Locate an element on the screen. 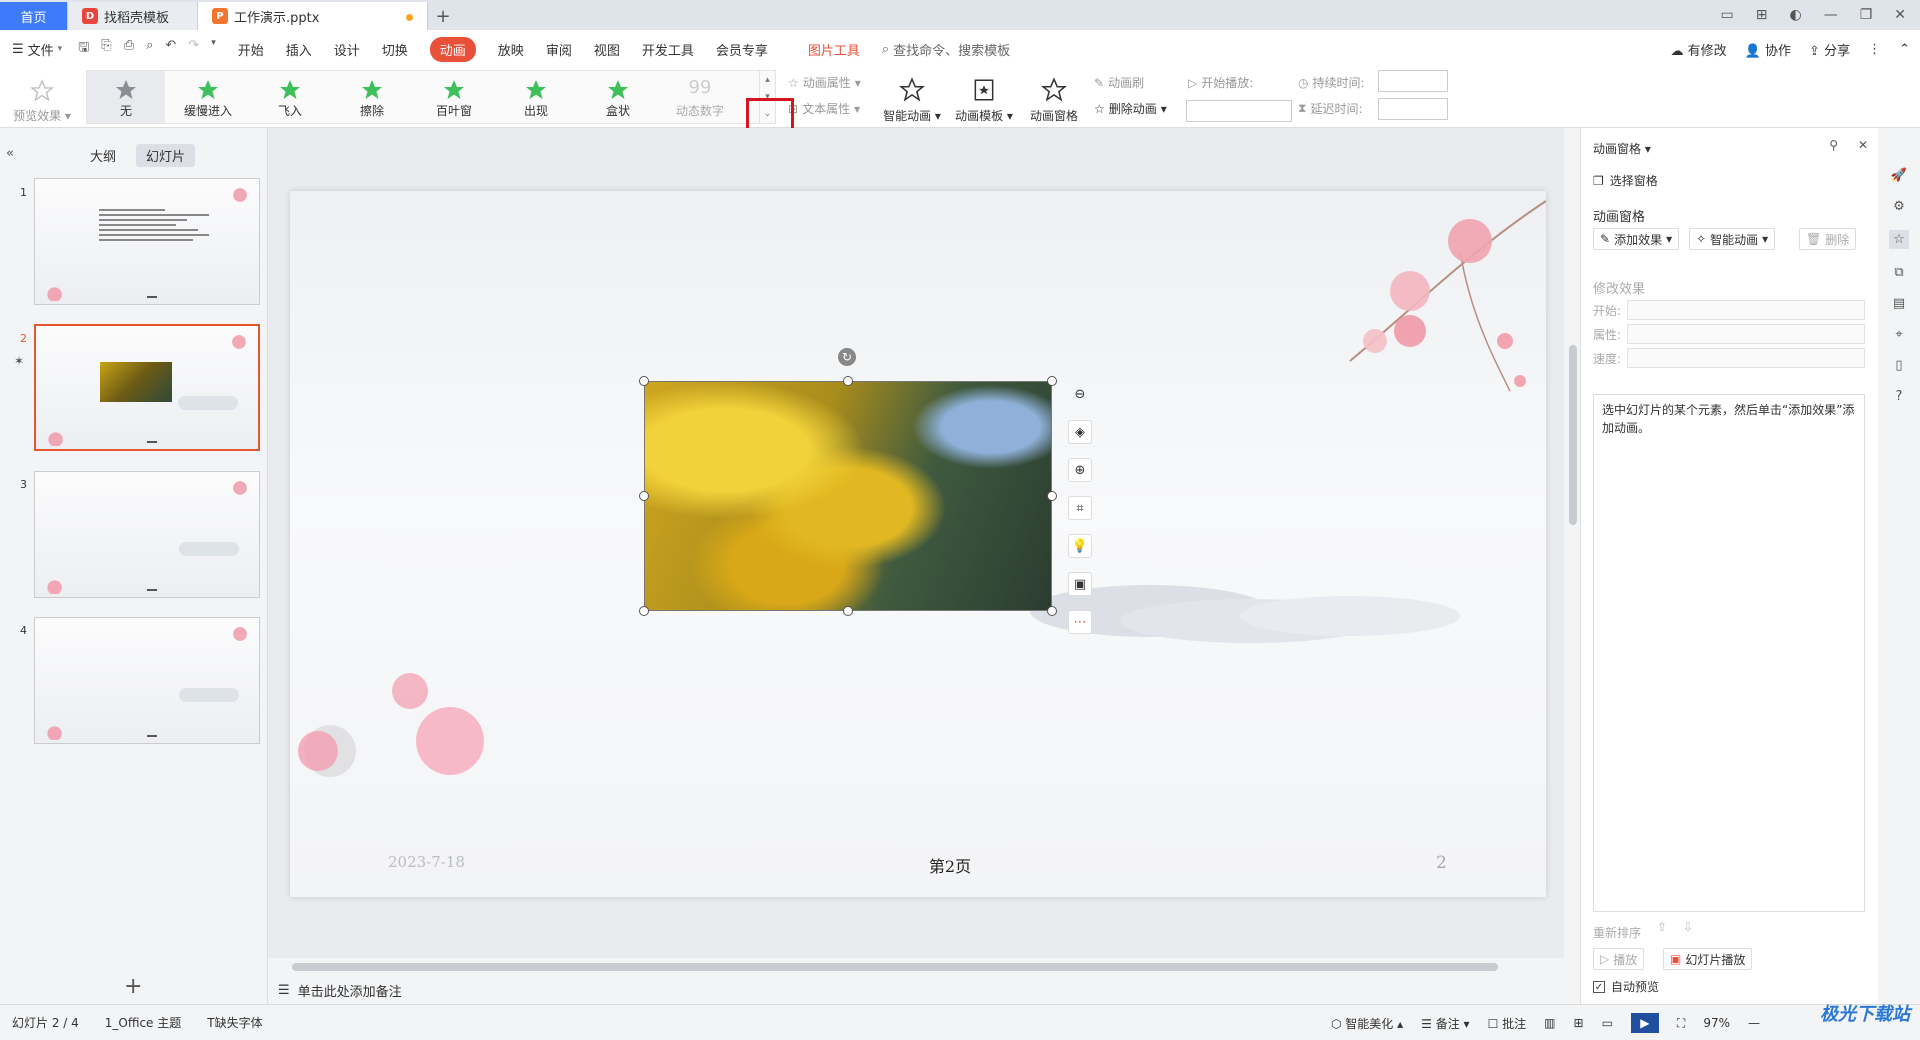 The width and height of the screenshot is (1920, 1040). normal-view-icon: ▥ is located at coordinates (1549, 1023).